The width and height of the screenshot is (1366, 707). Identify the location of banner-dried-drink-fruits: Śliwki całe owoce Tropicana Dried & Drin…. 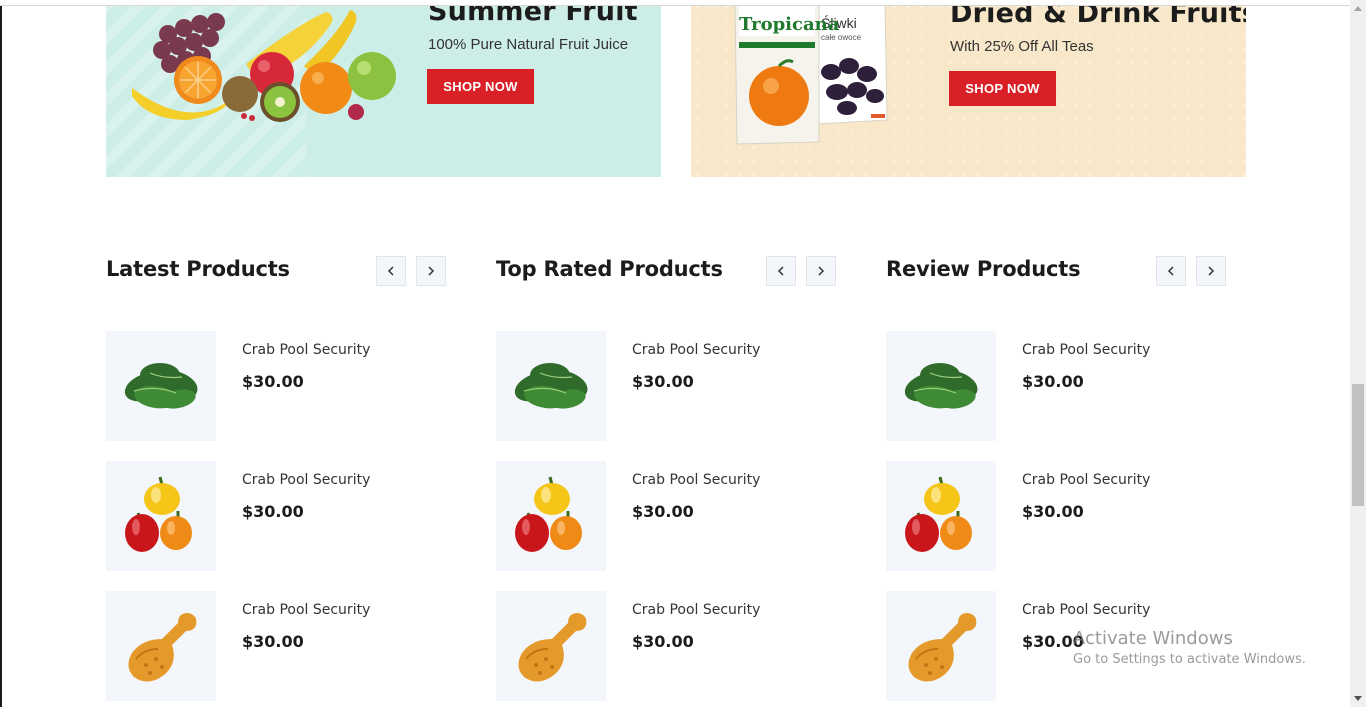
(968, 88).